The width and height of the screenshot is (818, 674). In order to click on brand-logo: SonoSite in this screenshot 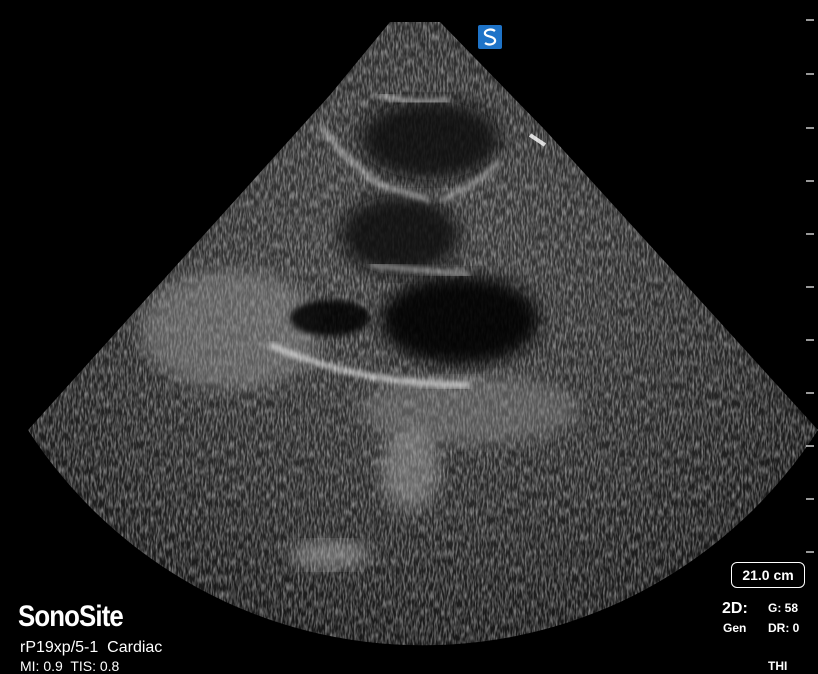, I will do `click(71, 616)`.